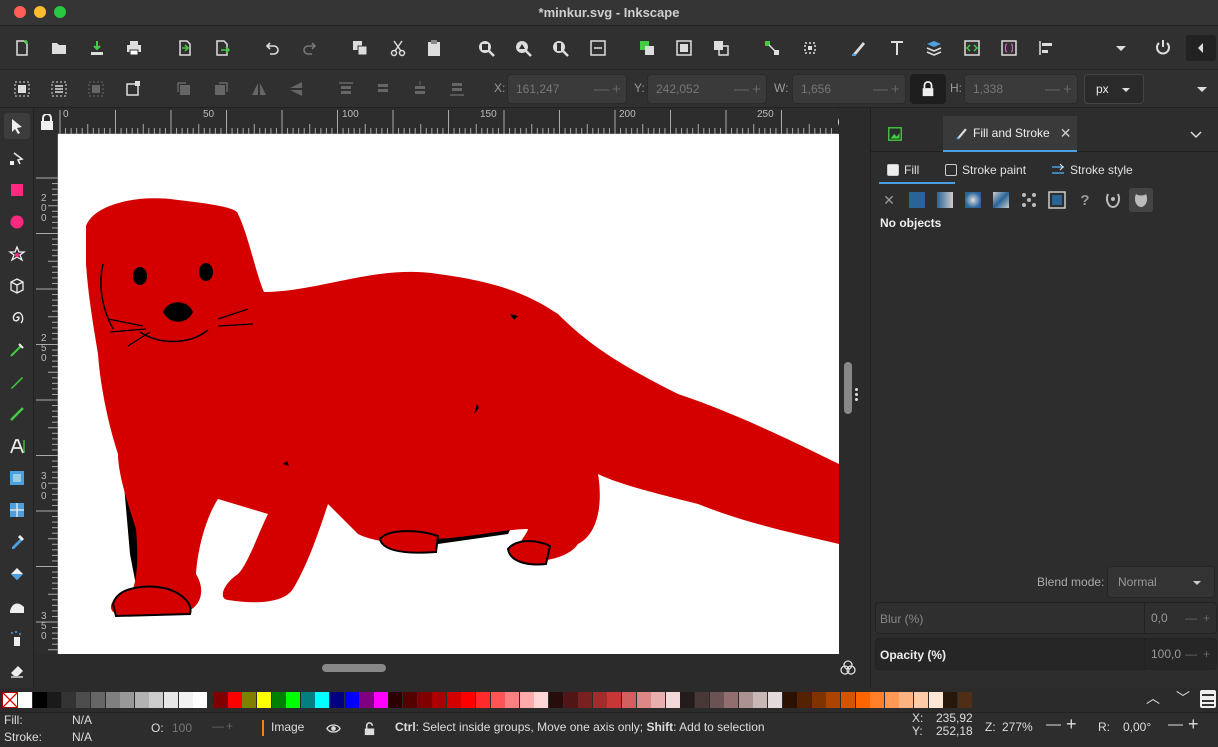  What do you see at coordinates (1156, 698) in the screenshot?
I see `palette-scroll-up-icon: ︿` at bounding box center [1156, 698].